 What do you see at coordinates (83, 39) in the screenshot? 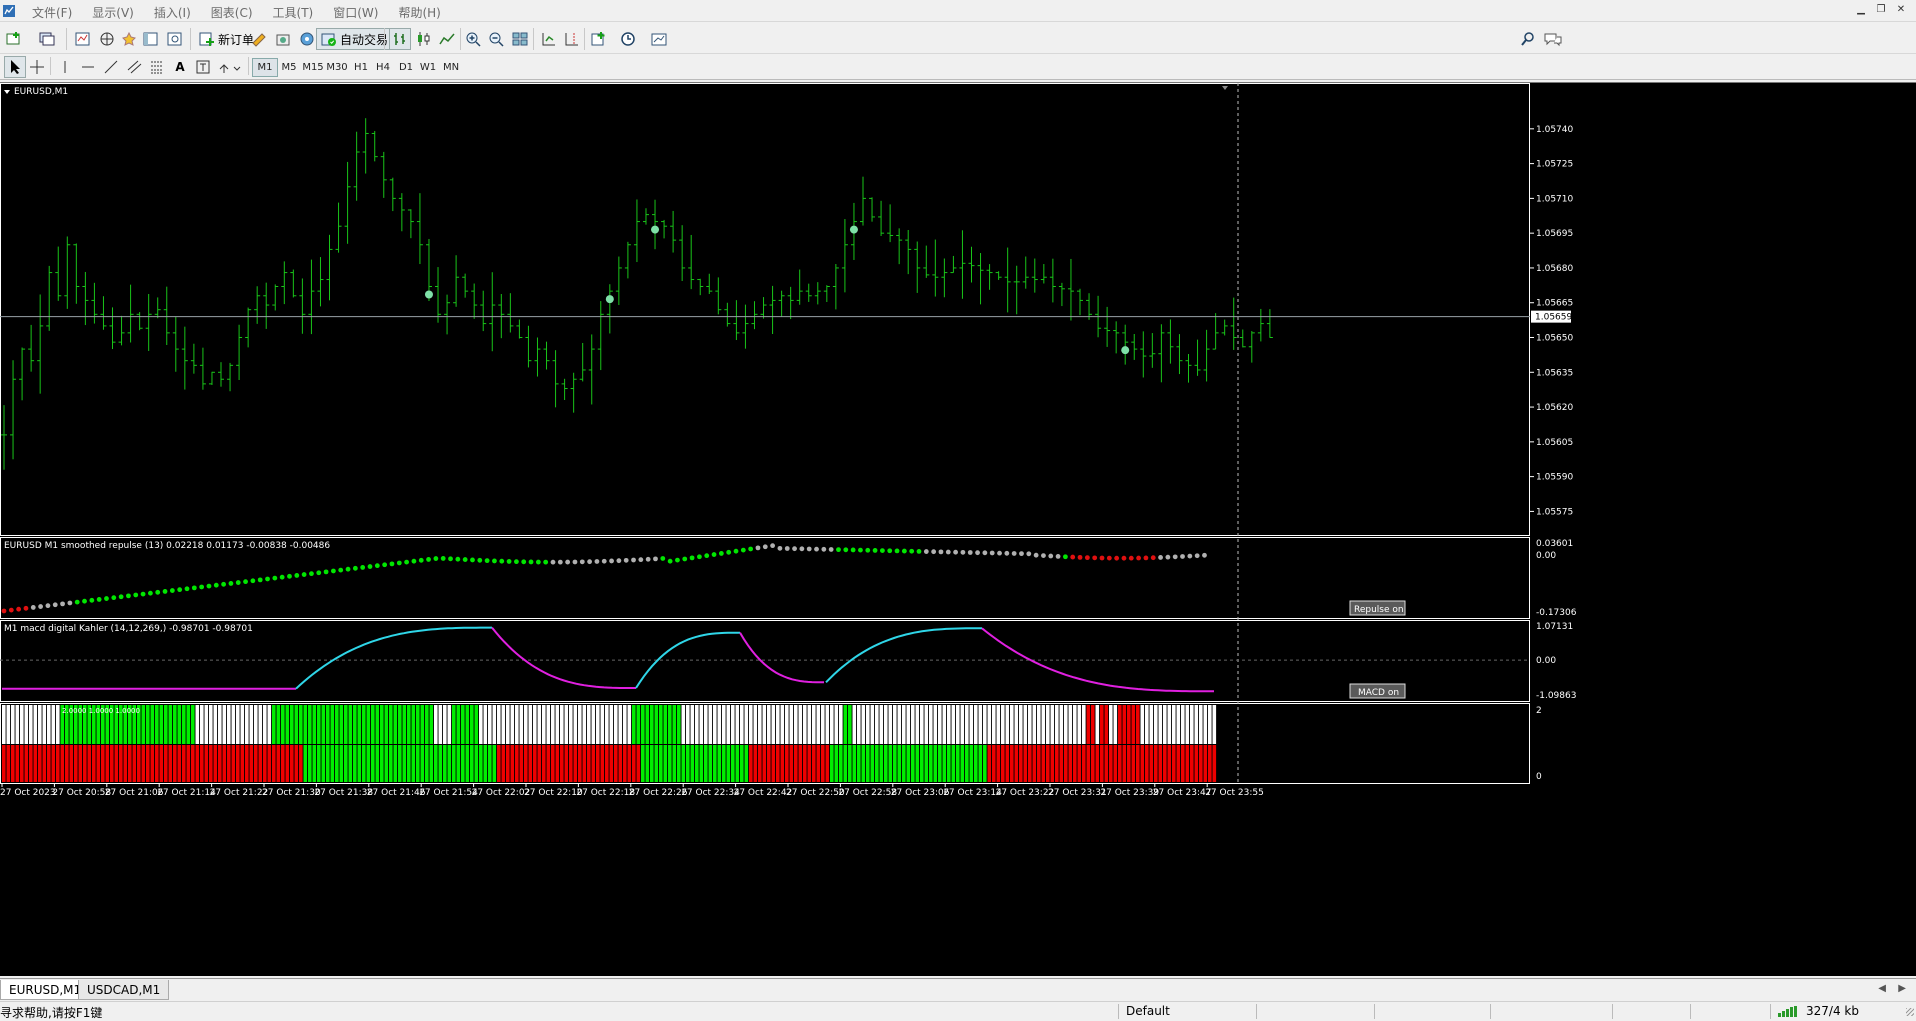
I see `market-watch-icon` at bounding box center [83, 39].